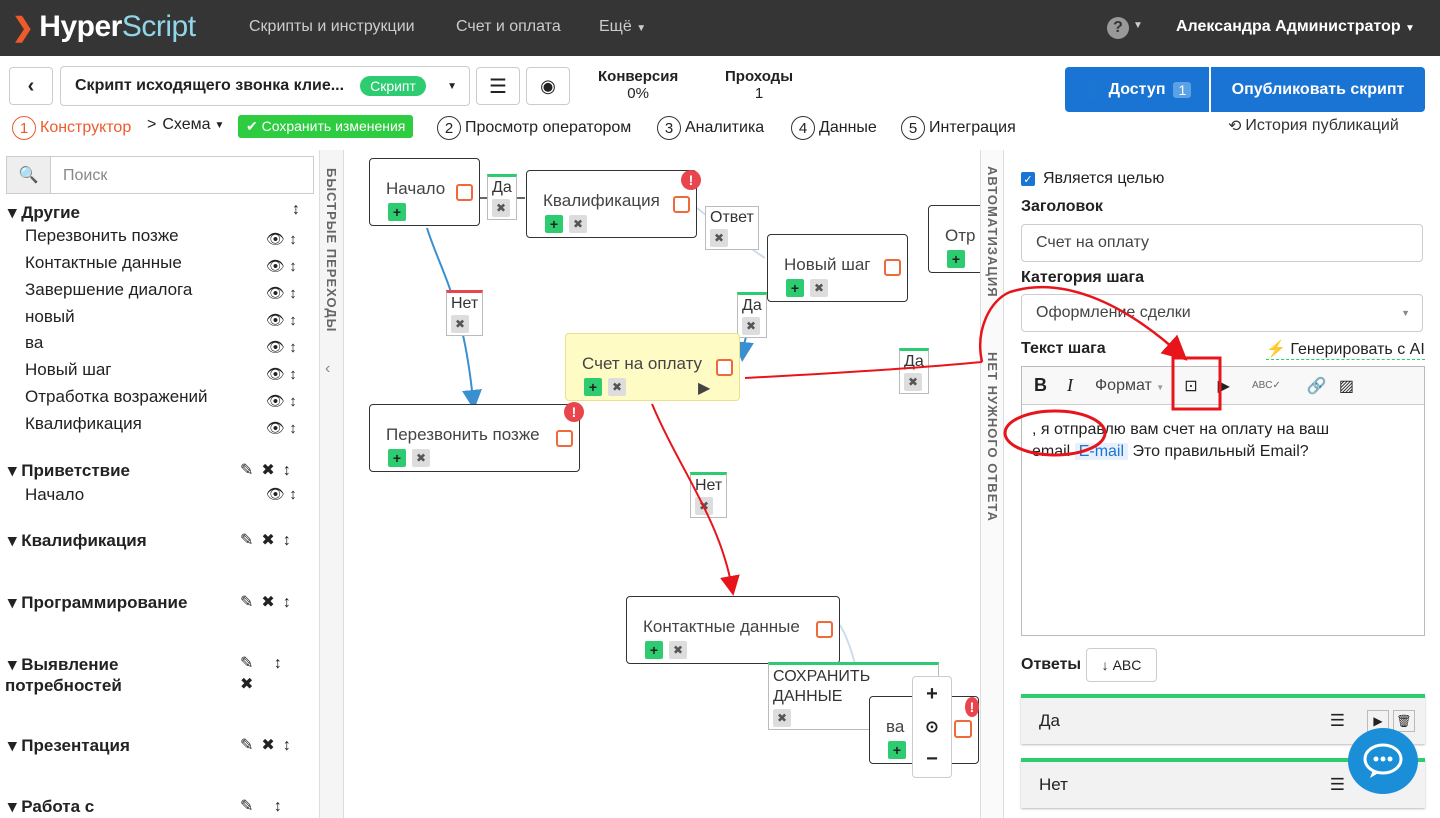 The width and height of the screenshot is (1440, 818). I want to click on chevron-left-icon: ‹, so click(327, 369).